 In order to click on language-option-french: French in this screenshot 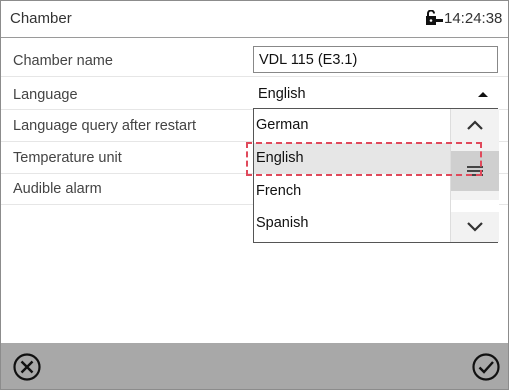, I will do `click(352, 191)`.